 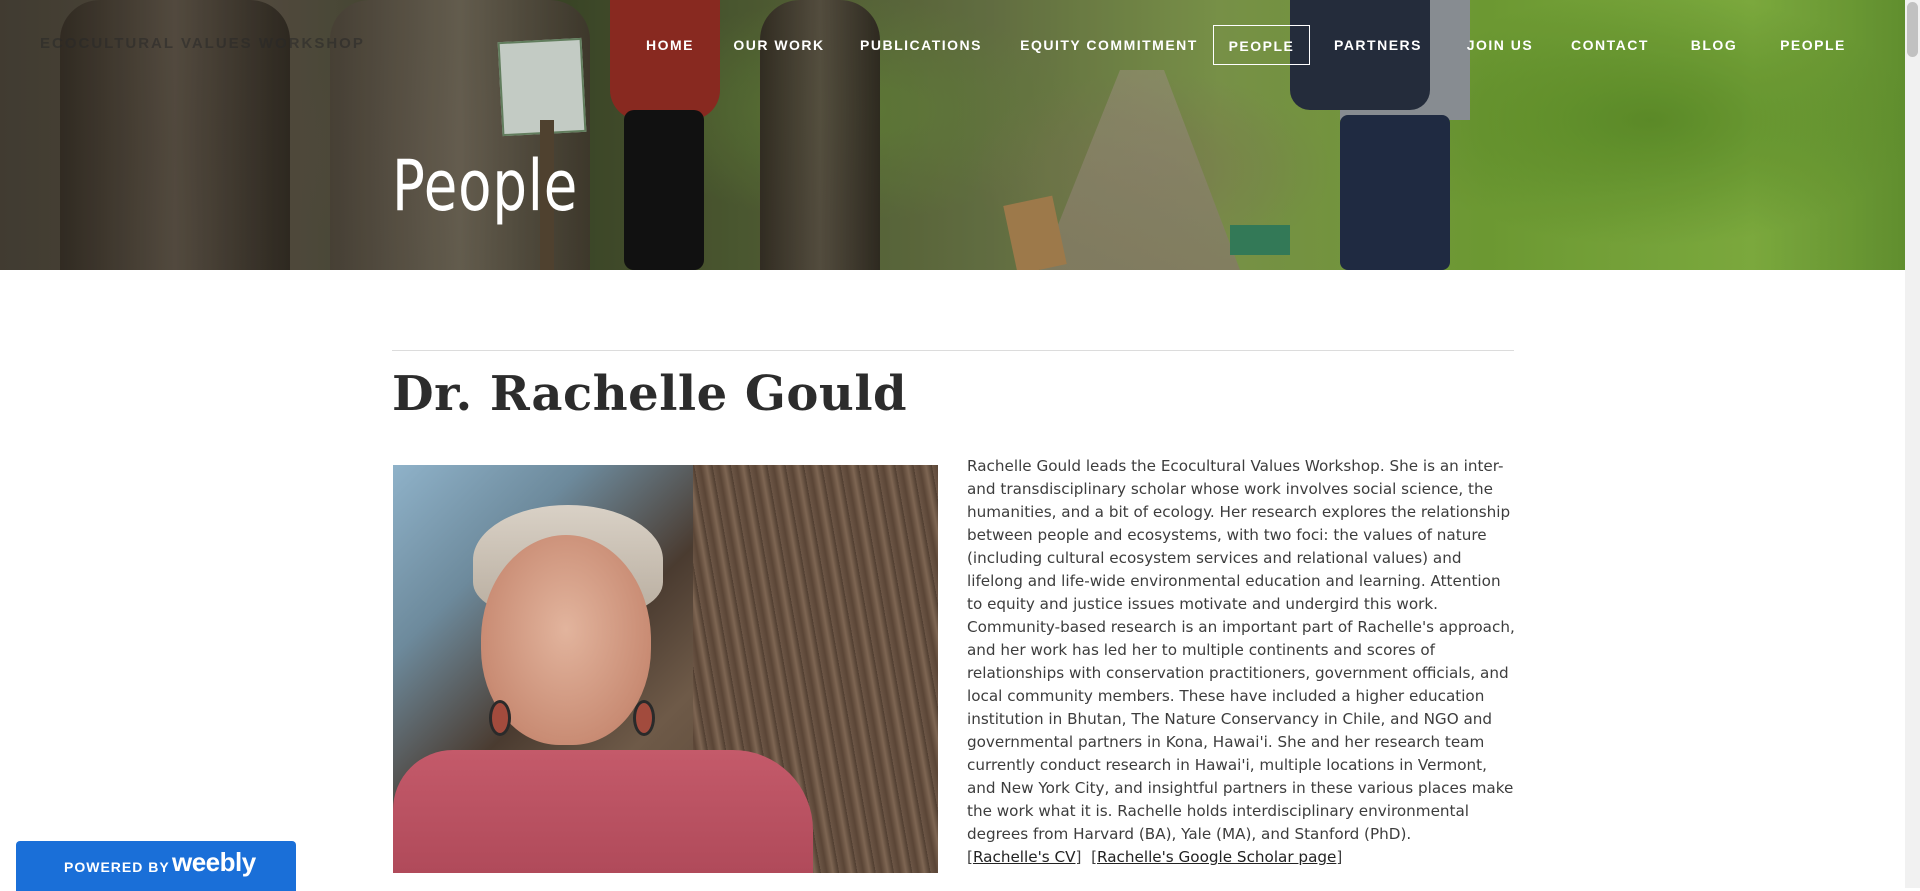 What do you see at coordinates (1378, 45) in the screenshot?
I see `nav-partners: PARTNERS` at bounding box center [1378, 45].